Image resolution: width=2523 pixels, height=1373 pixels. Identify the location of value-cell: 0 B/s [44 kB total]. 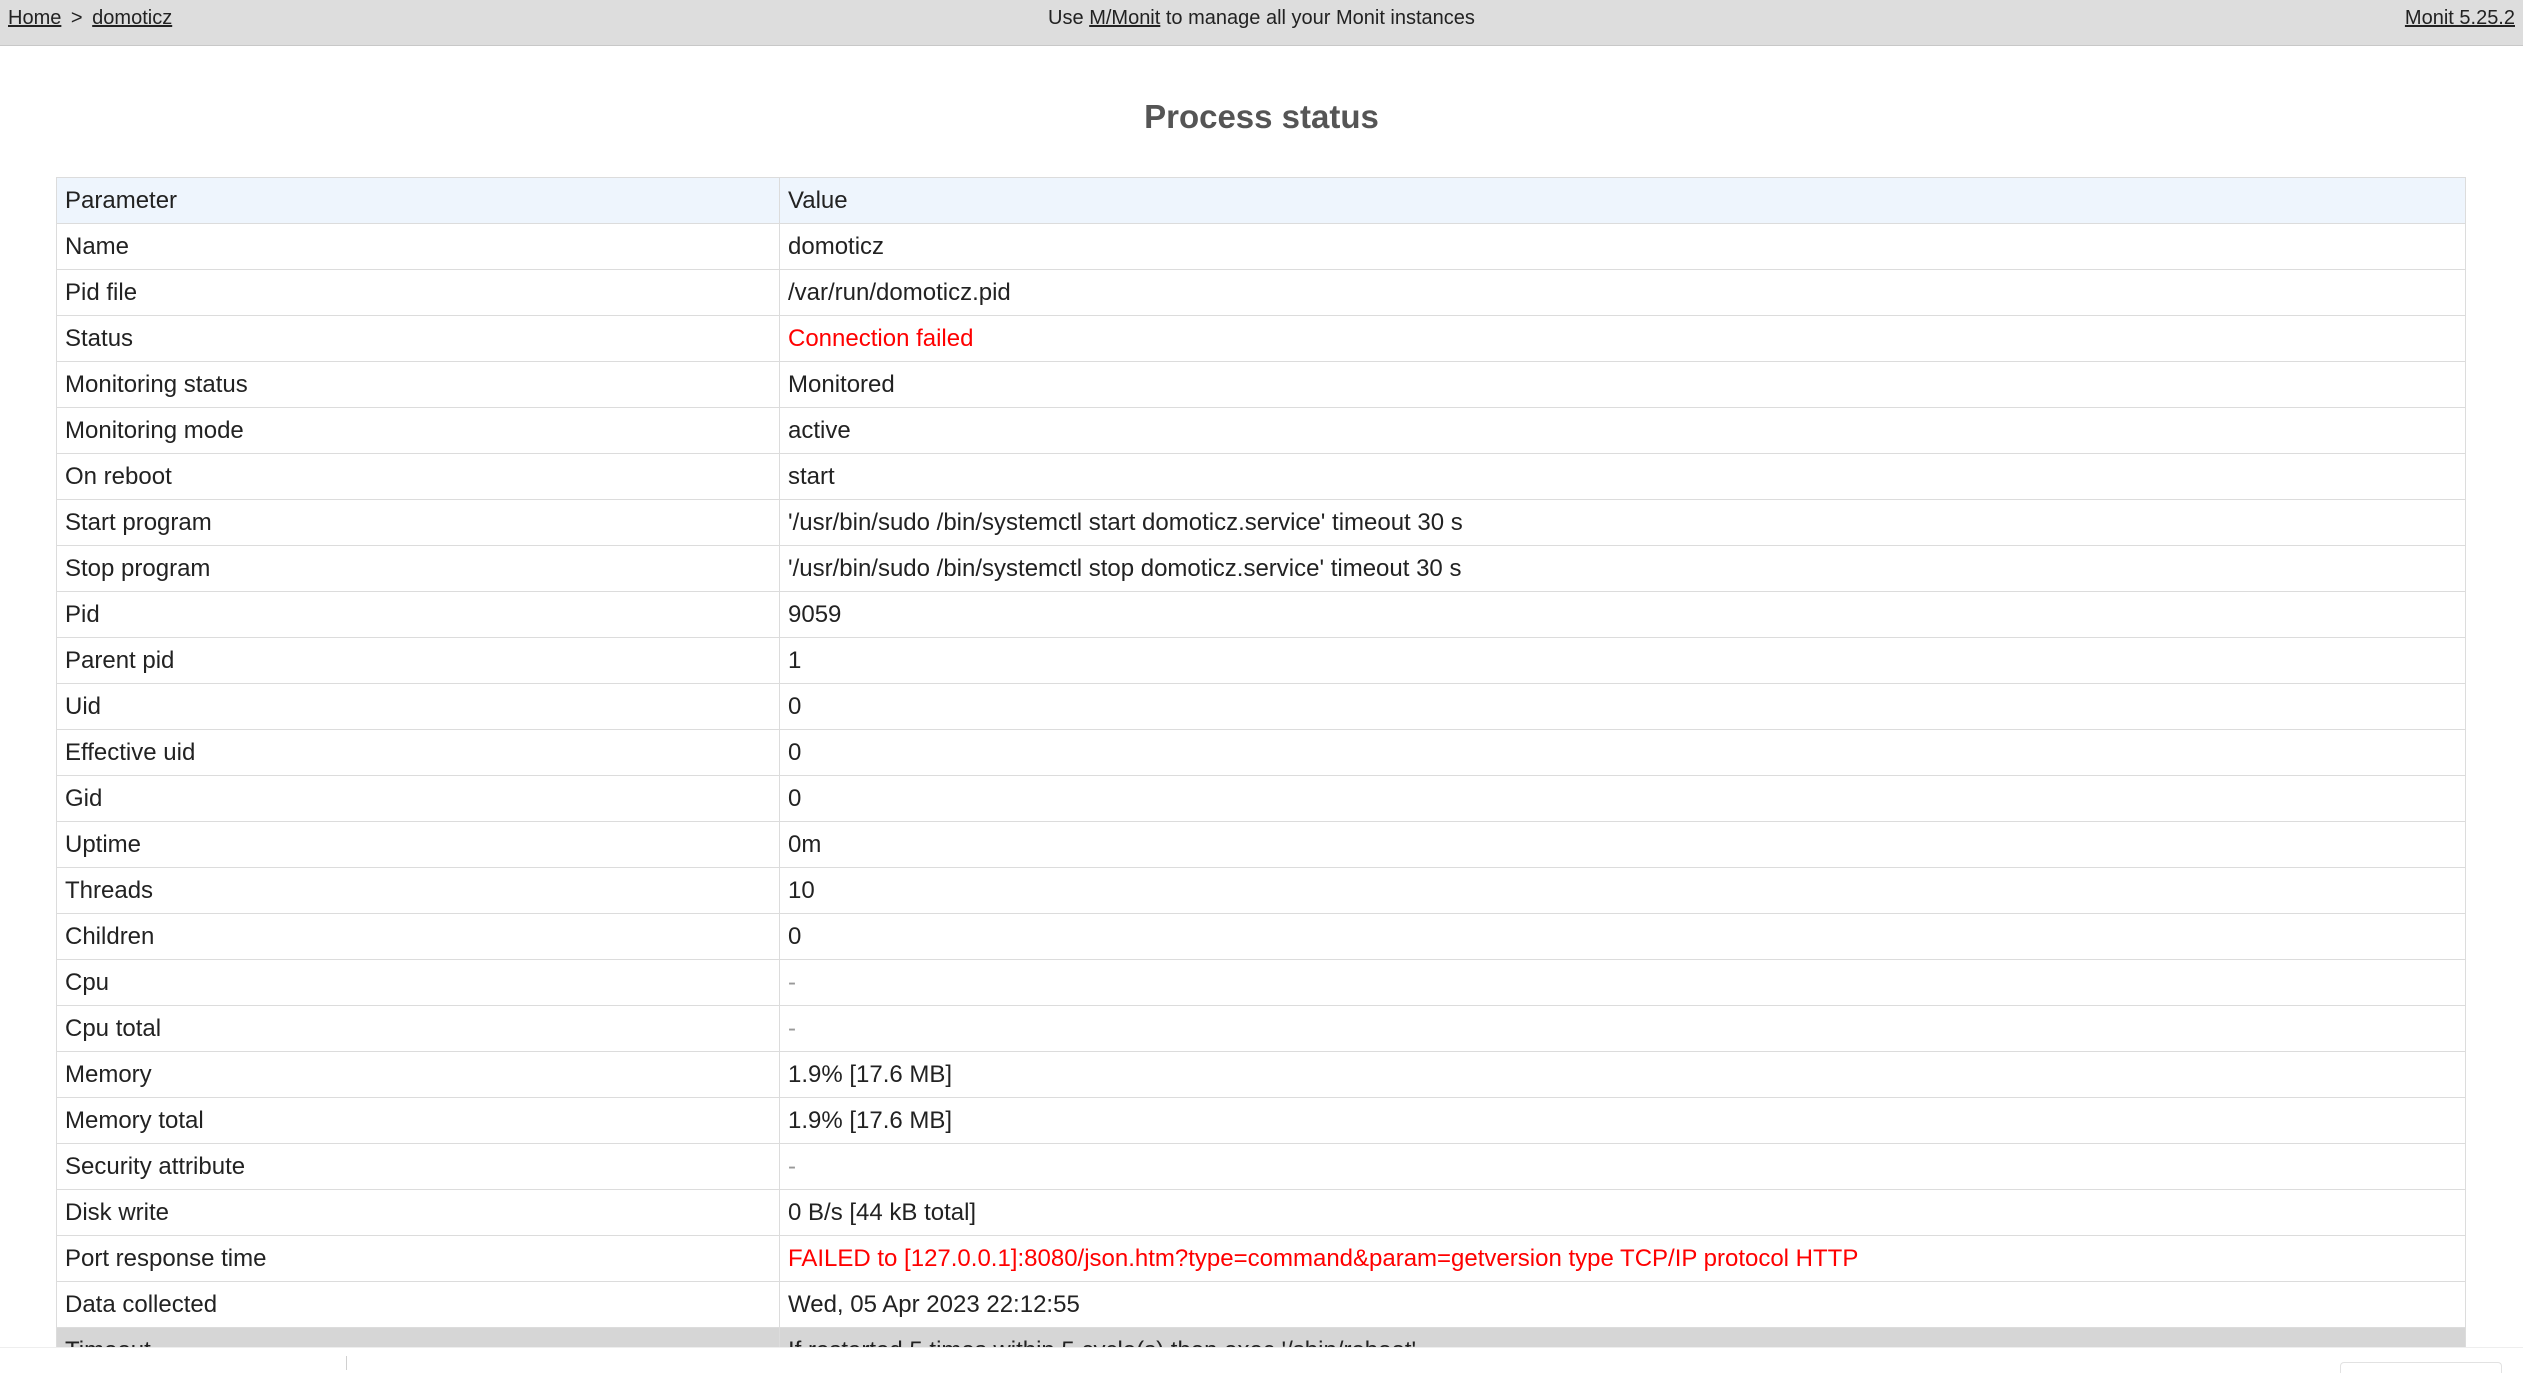
(1622, 1212).